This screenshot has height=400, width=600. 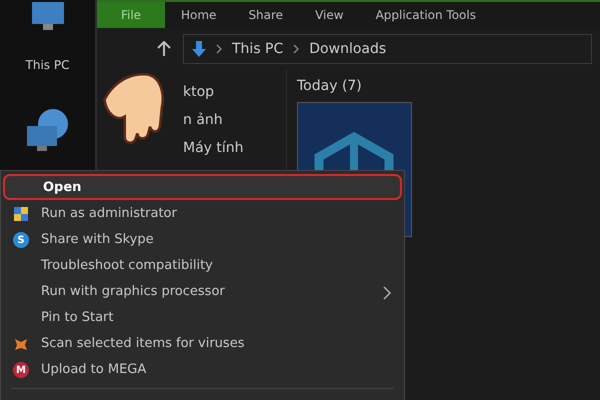 What do you see at coordinates (202, 213) in the screenshot?
I see `menu-item: Run as administrator` at bounding box center [202, 213].